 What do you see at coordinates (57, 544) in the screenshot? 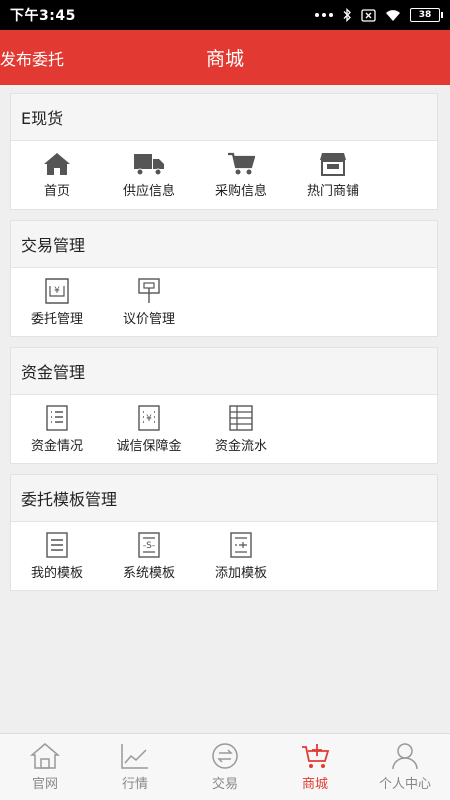
I see `template-icon` at bounding box center [57, 544].